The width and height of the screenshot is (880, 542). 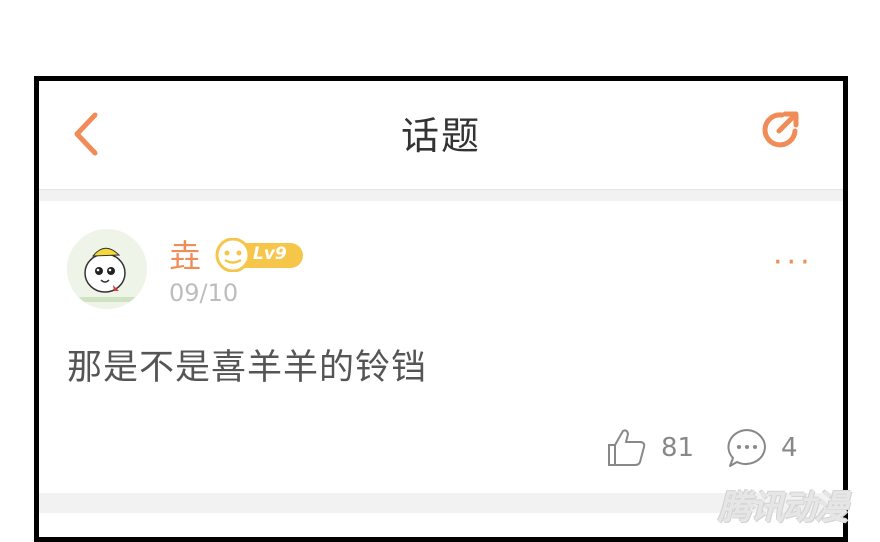 I want to click on share-icon, so click(x=780, y=129).